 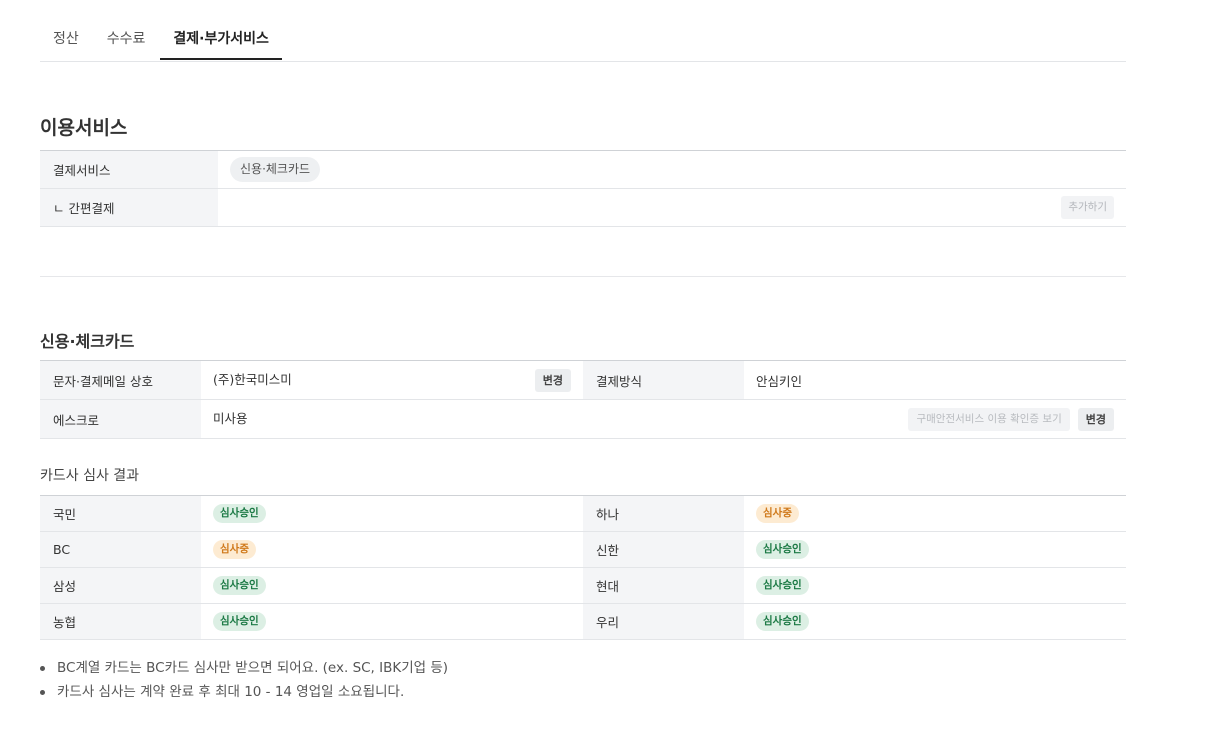 I want to click on card-section-title: 신용·체크카드, so click(x=87, y=341).